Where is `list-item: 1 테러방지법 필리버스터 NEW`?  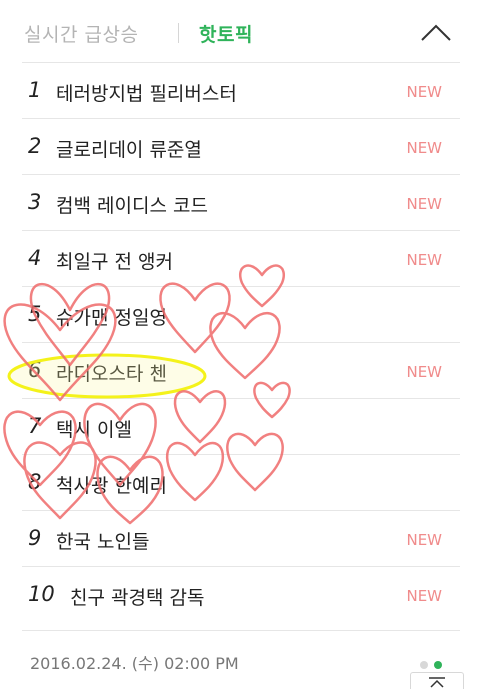
list-item: 1 테러방지법 필리버스터 NEW is located at coordinates (241, 90).